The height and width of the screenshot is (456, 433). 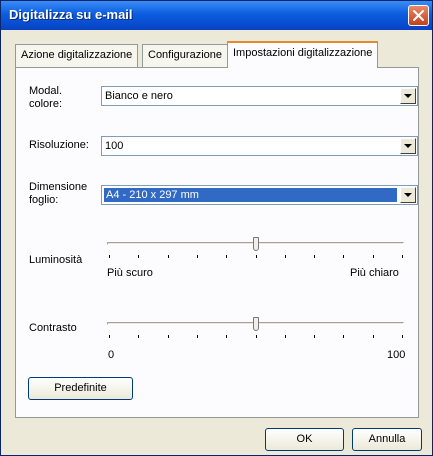 I want to click on close-button, so click(x=418, y=15).